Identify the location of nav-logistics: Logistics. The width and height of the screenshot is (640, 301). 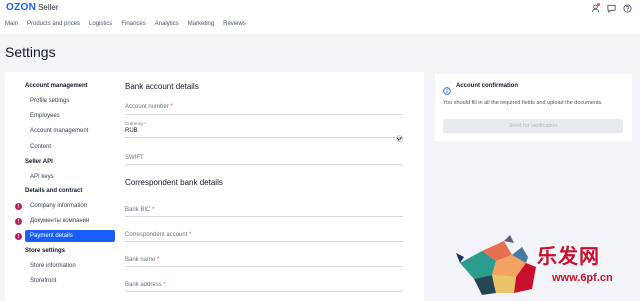
(100, 24).